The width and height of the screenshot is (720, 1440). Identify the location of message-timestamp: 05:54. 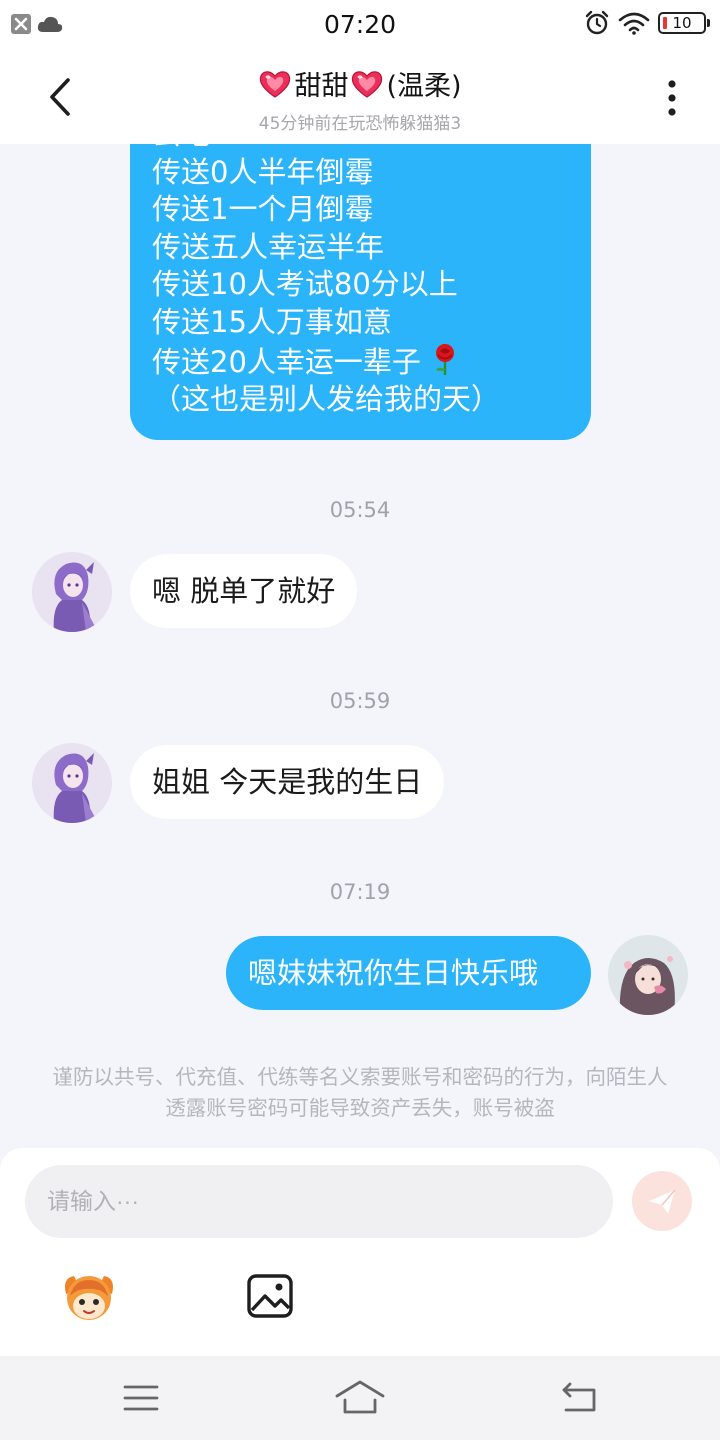
(360, 510).